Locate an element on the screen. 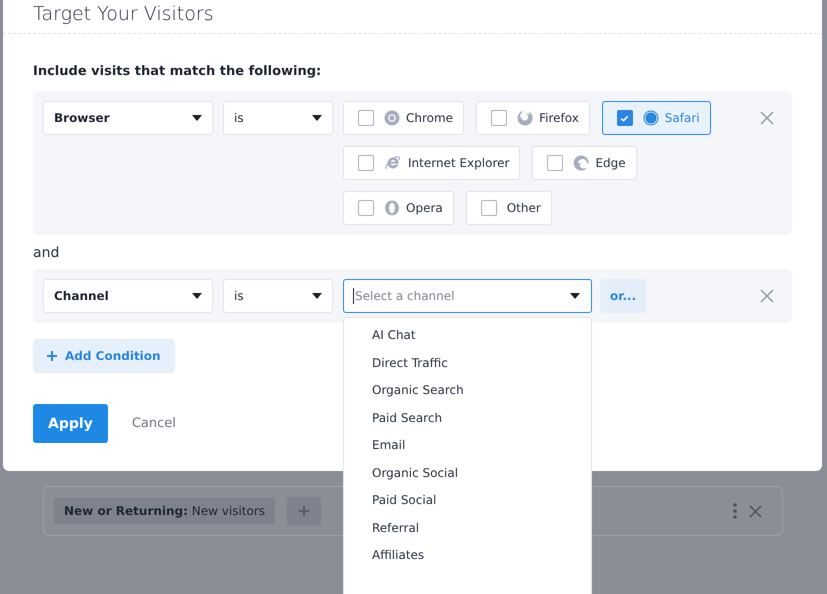 The width and height of the screenshot is (827, 594). browser-option: Chrome is located at coordinates (403, 118).